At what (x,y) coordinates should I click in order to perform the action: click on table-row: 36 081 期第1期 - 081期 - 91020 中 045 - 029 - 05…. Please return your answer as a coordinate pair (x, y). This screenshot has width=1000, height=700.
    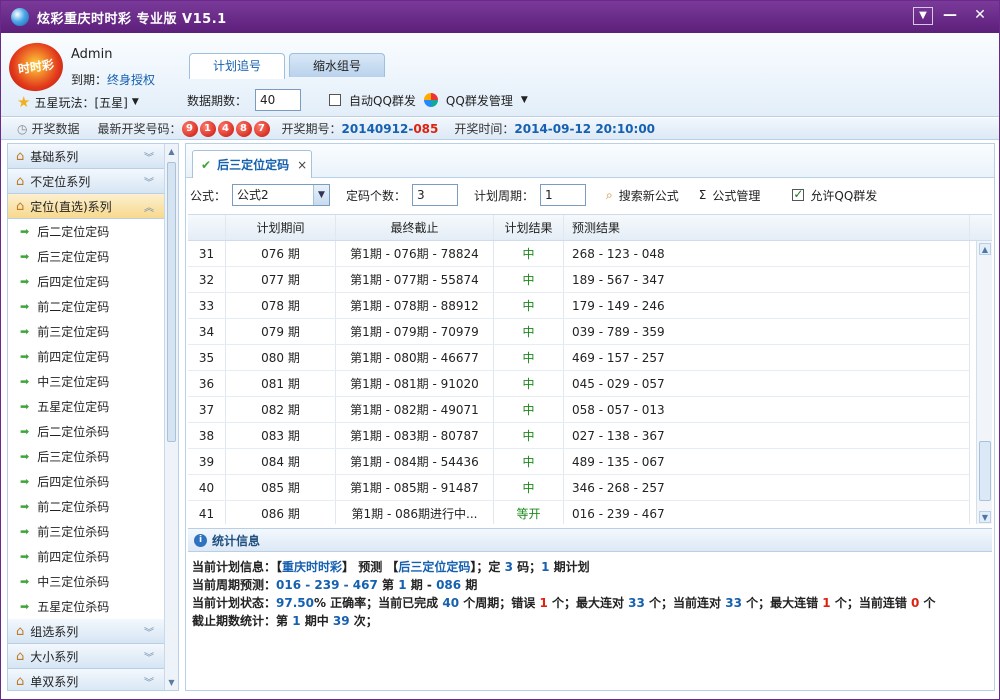
    Looking at the image, I should click on (579, 384).